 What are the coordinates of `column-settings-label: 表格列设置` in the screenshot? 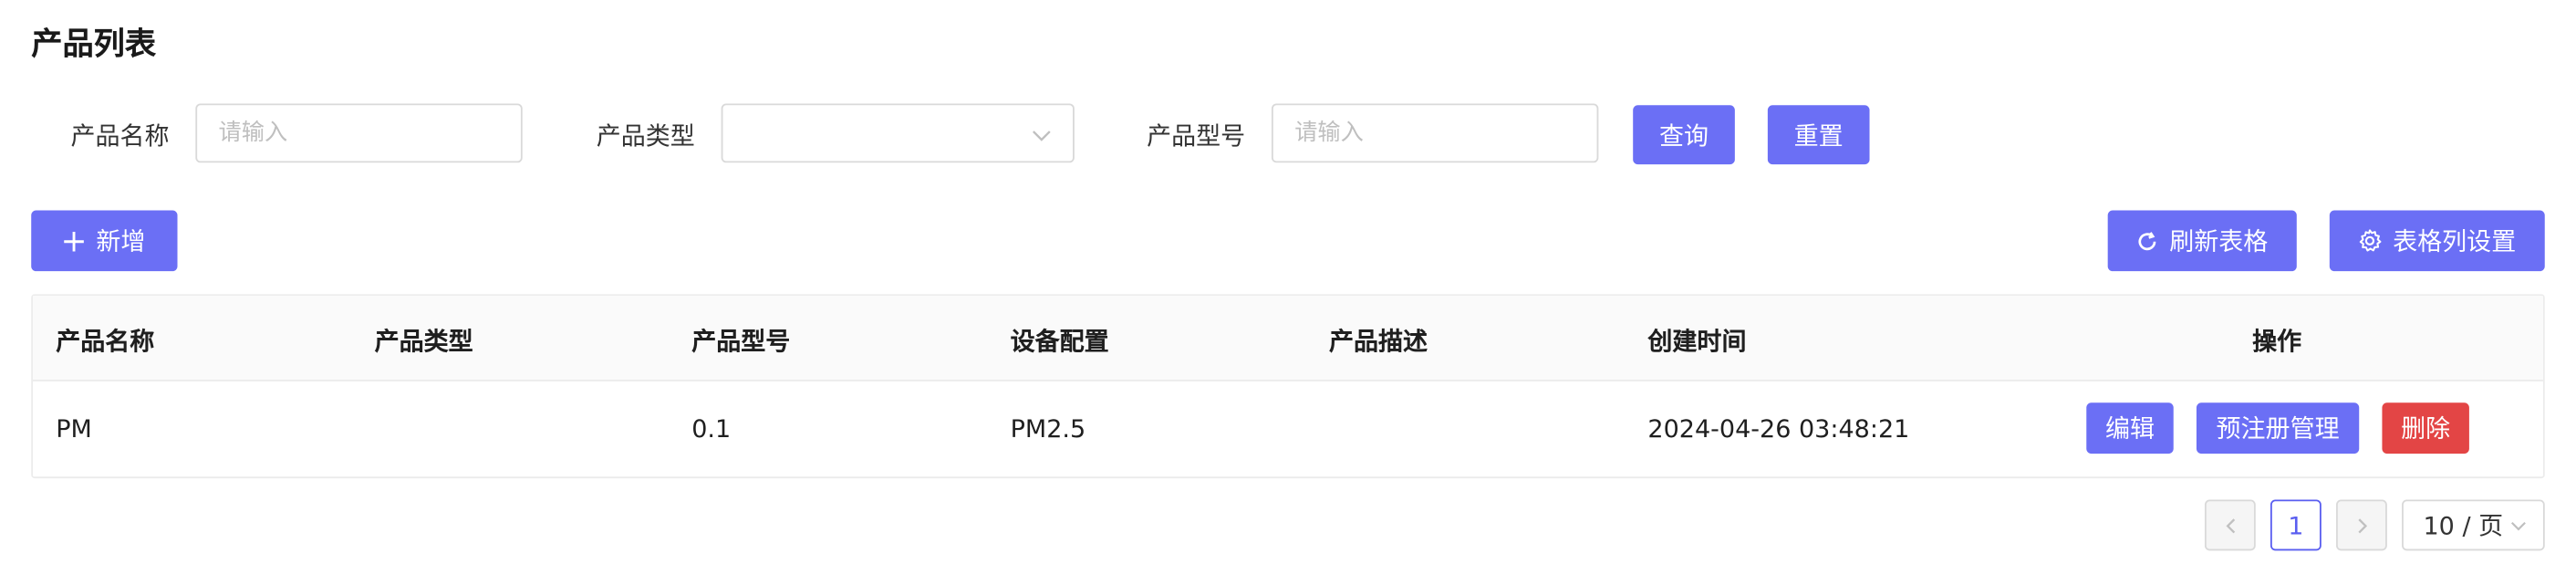 It's located at (2455, 241).